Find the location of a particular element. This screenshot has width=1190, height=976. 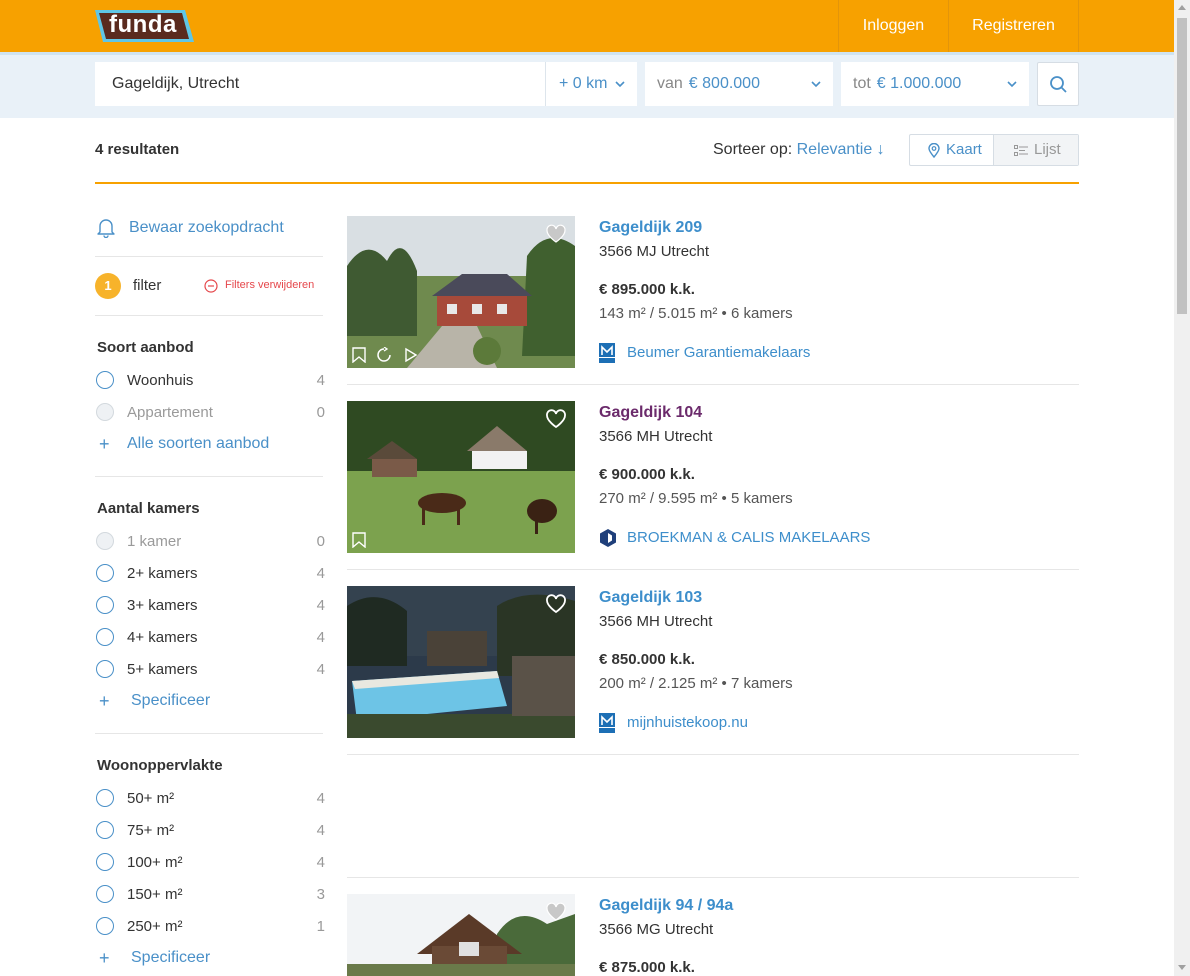

listing-zip: 3566 MH Utrecht is located at coordinates (656, 436).